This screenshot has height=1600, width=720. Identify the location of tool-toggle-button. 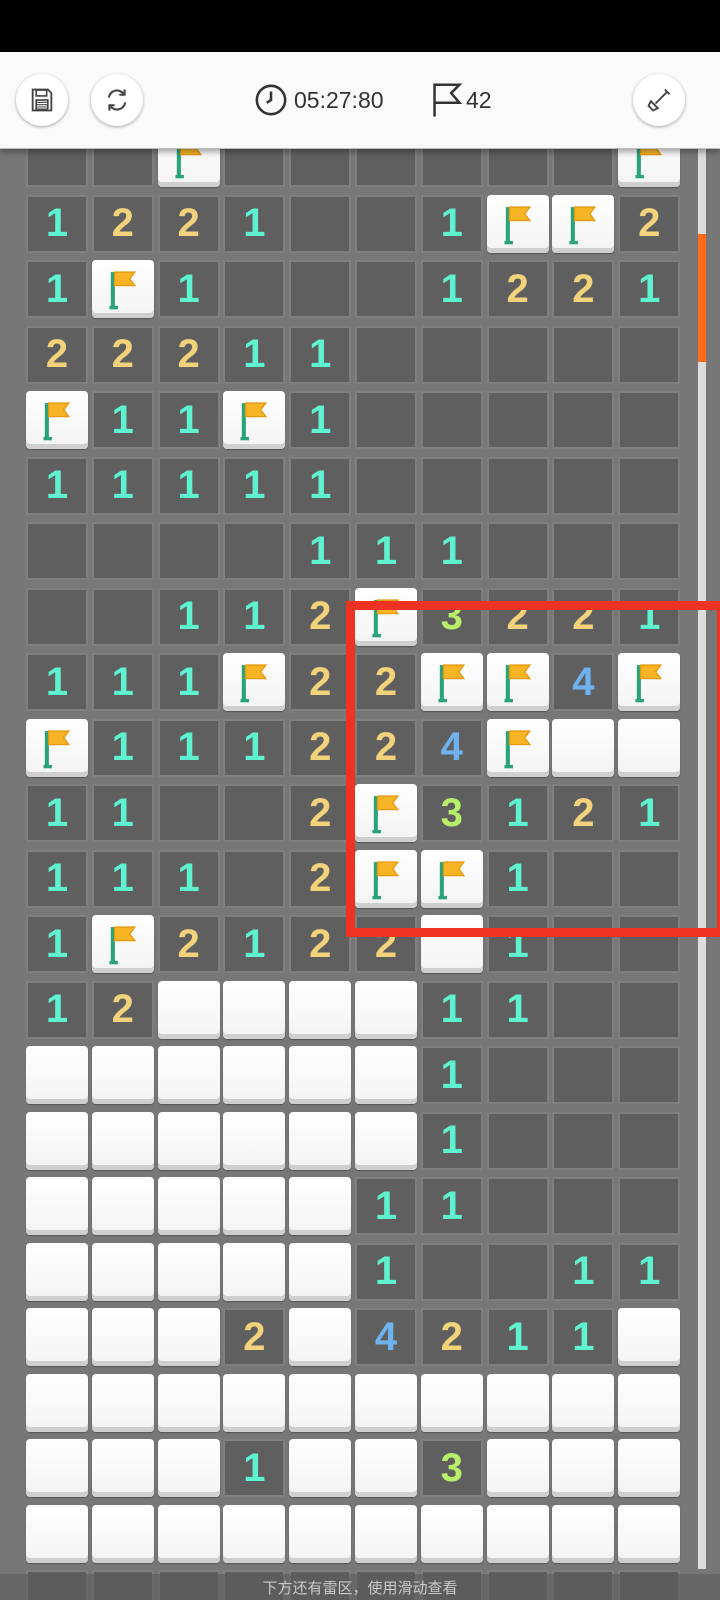
(659, 100).